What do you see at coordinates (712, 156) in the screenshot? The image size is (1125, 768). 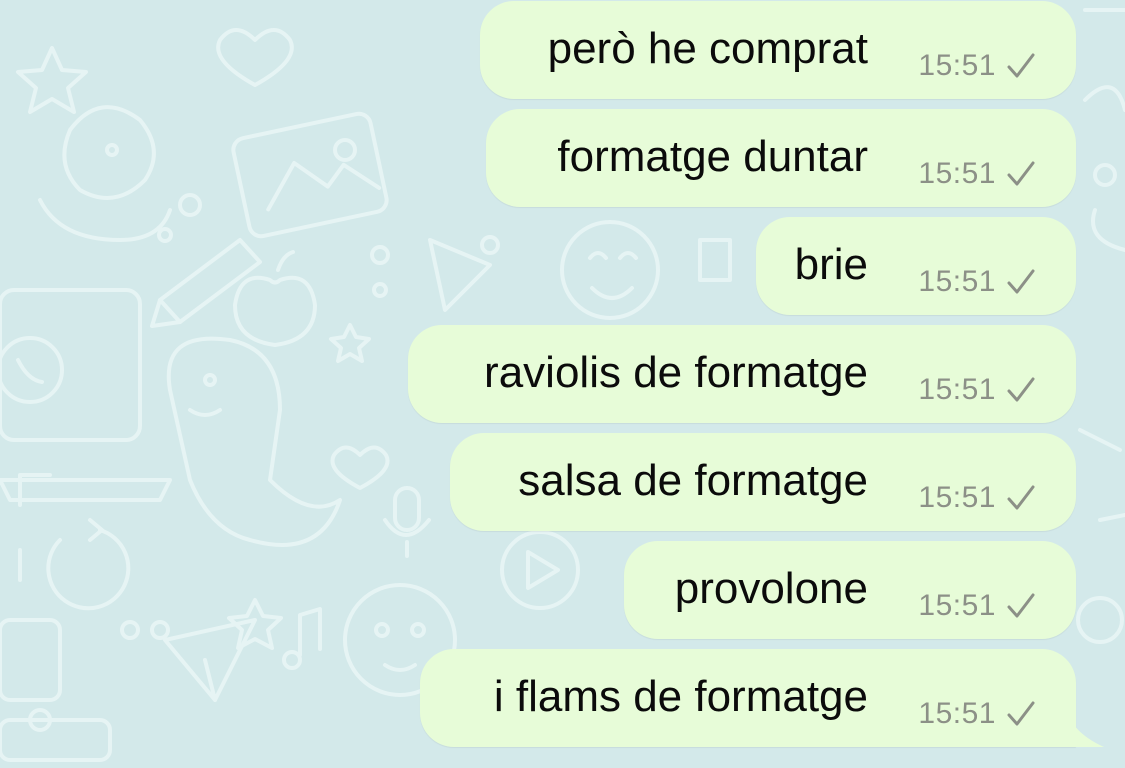 I see `message-text: formatge duntar` at bounding box center [712, 156].